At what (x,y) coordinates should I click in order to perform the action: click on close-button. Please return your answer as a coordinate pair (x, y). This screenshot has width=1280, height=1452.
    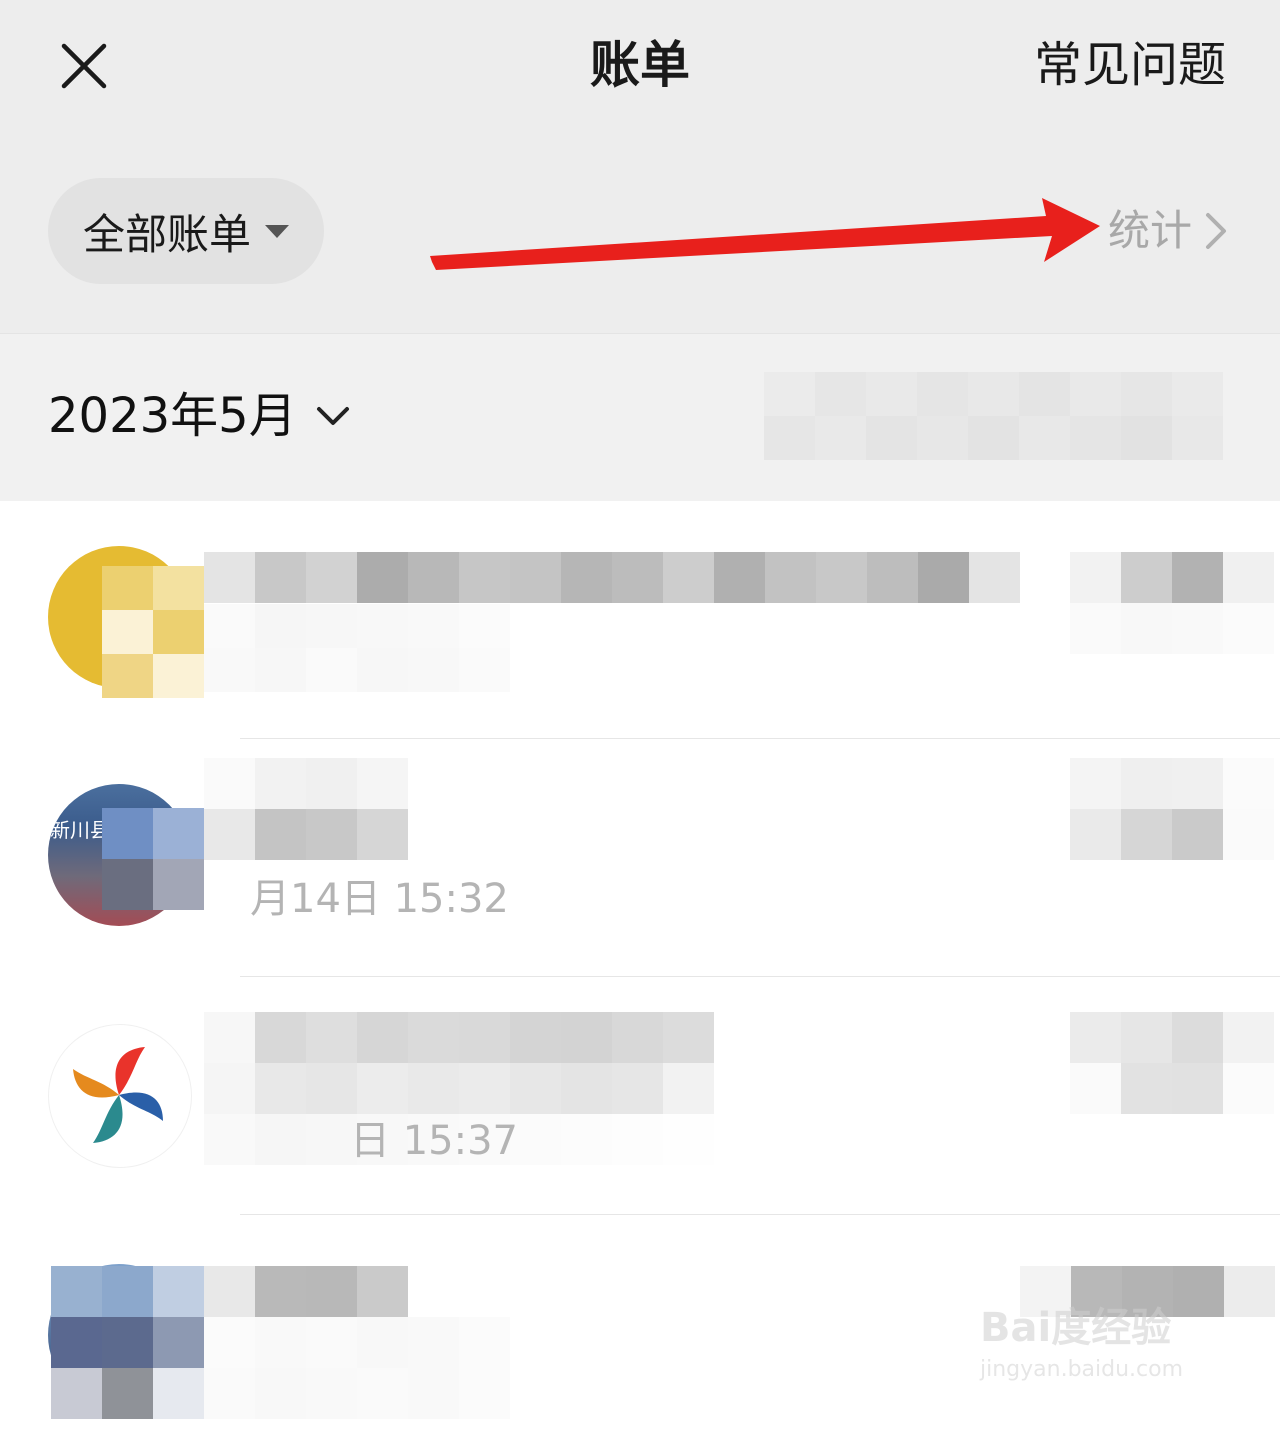
    Looking at the image, I should click on (84, 66).